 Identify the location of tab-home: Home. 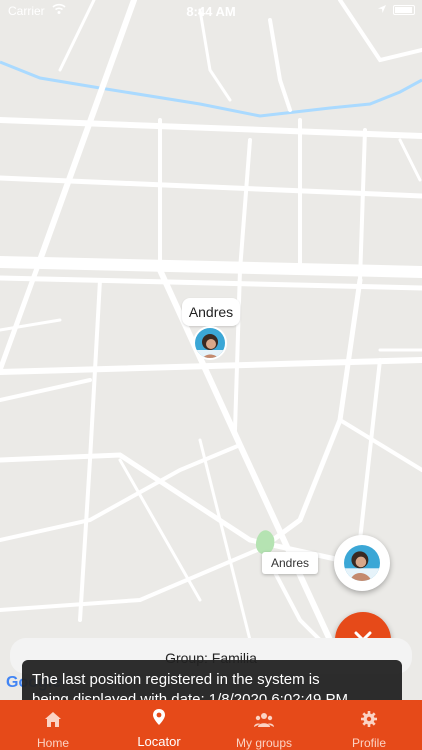
(53, 725).